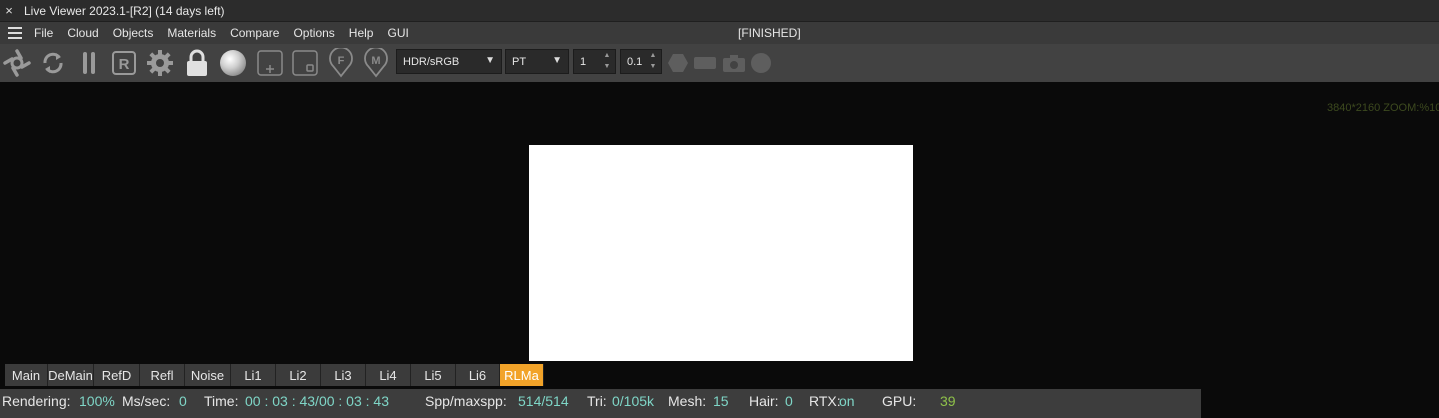  I want to click on title-bar: × Live Viewer 2023.1-[R2] (14 days left), so click(719, 10).